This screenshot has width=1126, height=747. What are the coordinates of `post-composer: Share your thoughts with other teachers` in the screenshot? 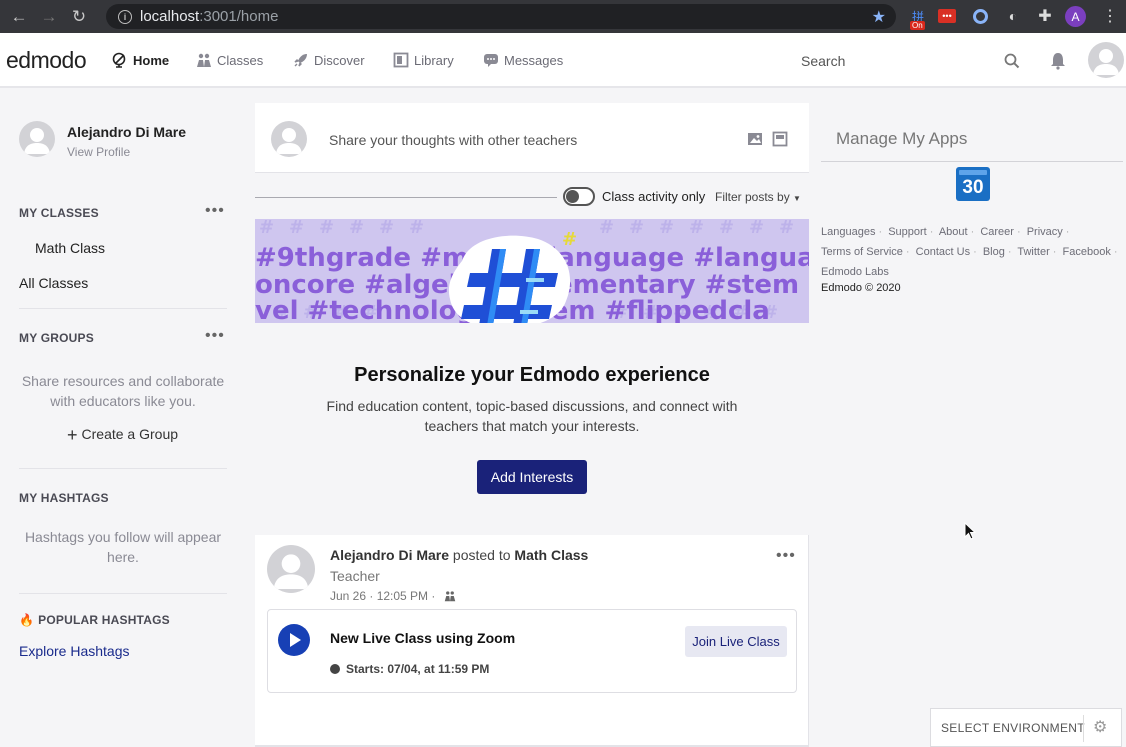 It's located at (532, 138).